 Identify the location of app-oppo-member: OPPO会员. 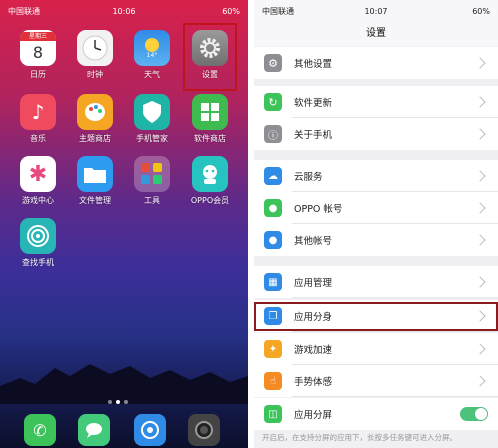
(210, 181).